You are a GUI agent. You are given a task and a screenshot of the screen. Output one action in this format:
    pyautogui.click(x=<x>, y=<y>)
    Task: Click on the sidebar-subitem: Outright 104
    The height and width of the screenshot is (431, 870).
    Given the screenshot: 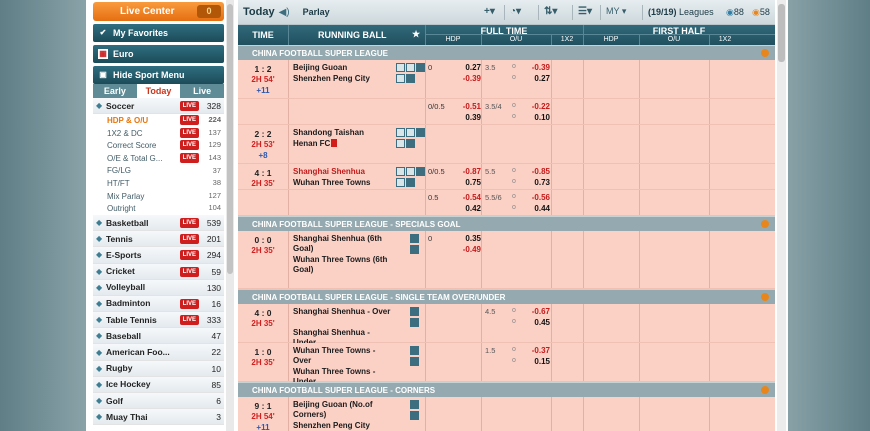 What is the action you would take?
    pyautogui.click(x=158, y=208)
    